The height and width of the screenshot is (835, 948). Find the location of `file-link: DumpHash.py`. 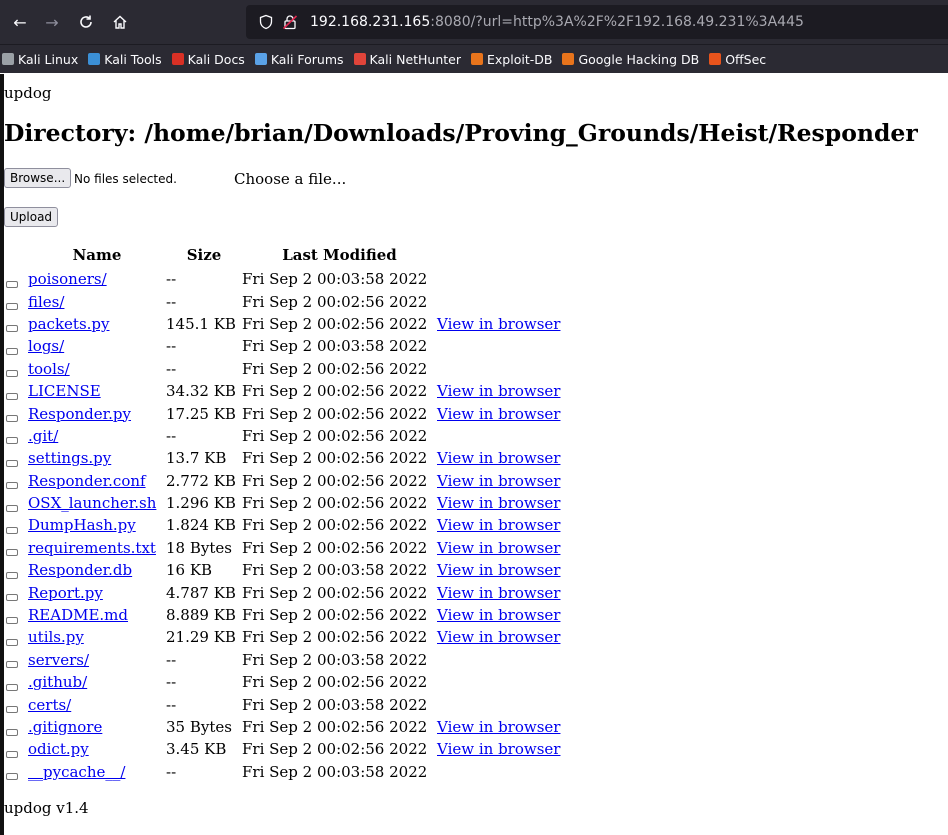

file-link: DumpHash.py is located at coordinates (82, 525).